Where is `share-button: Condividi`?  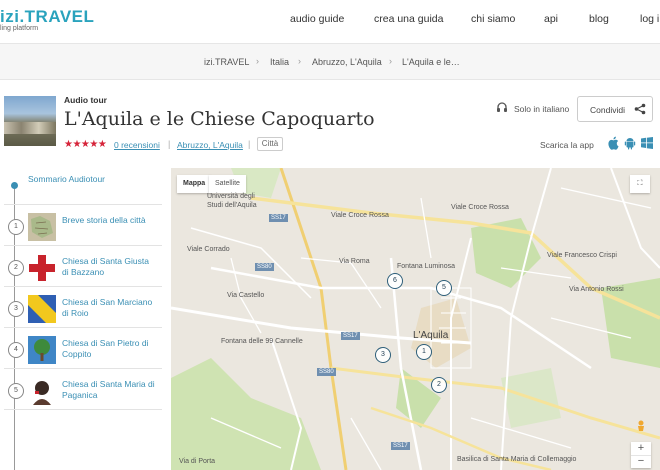
share-button: Condividi is located at coordinates (615, 109).